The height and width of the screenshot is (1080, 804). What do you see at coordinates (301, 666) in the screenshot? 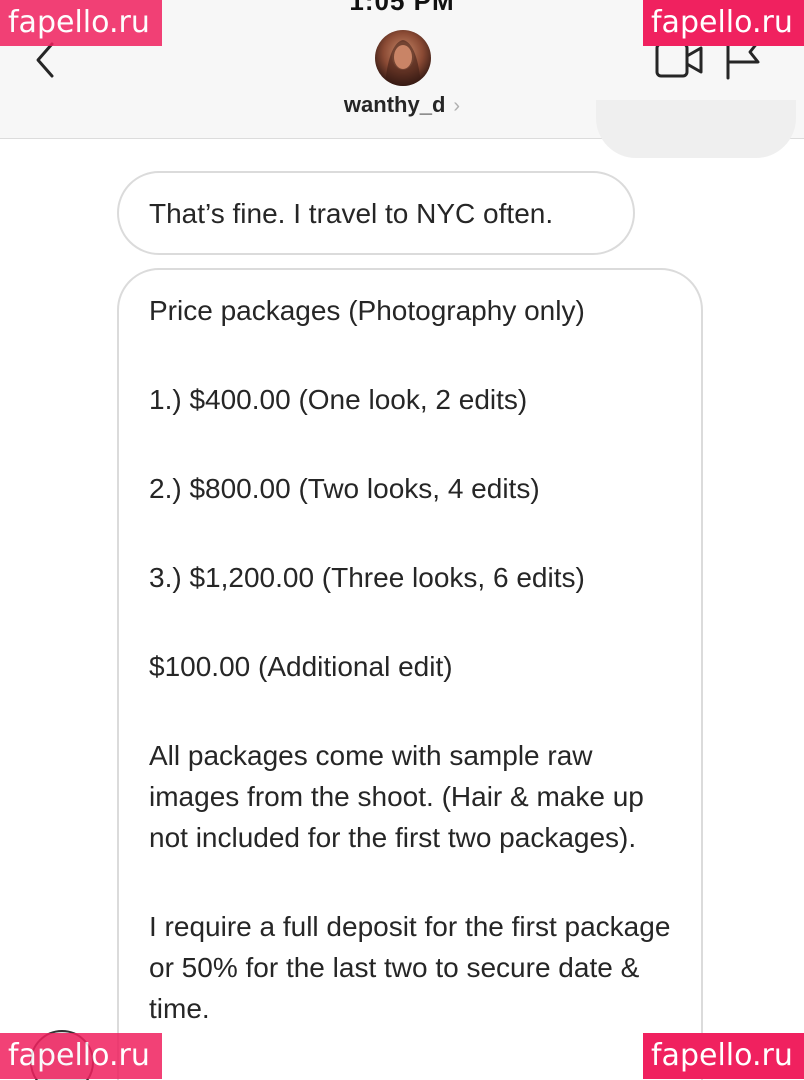
I see `message-paragraph: $100.00 (Additional edit)` at bounding box center [301, 666].